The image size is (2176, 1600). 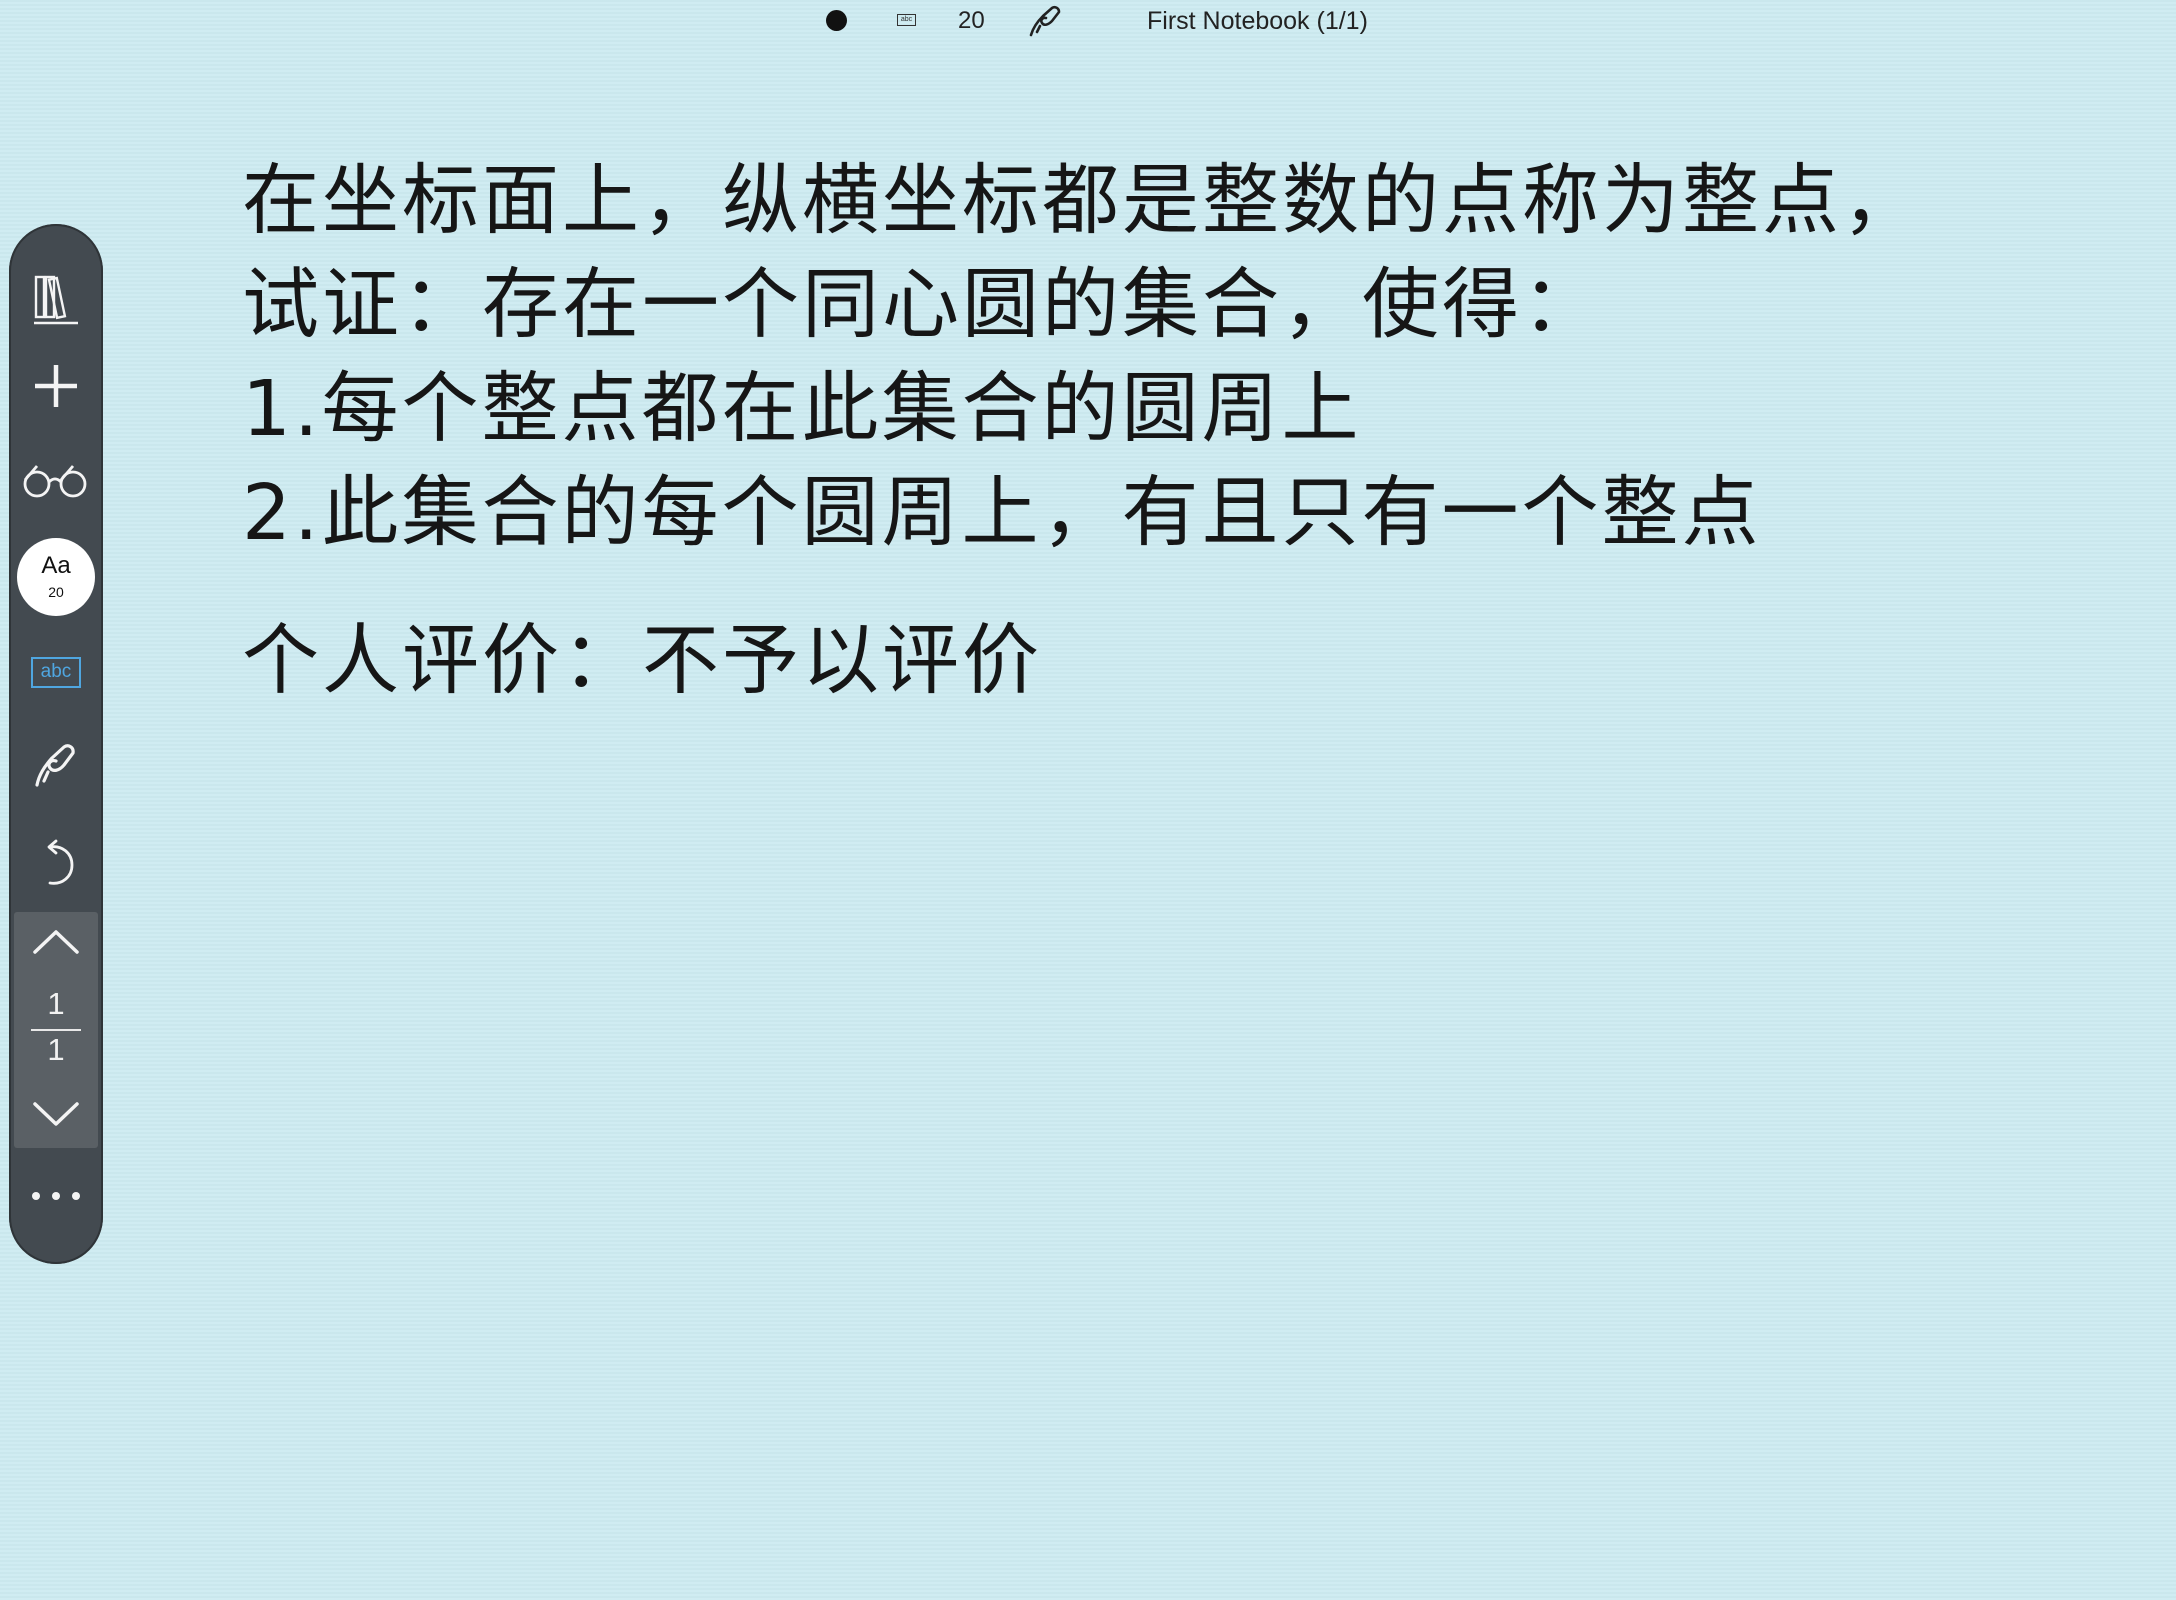 I want to click on undo-button, so click(x=56, y=864).